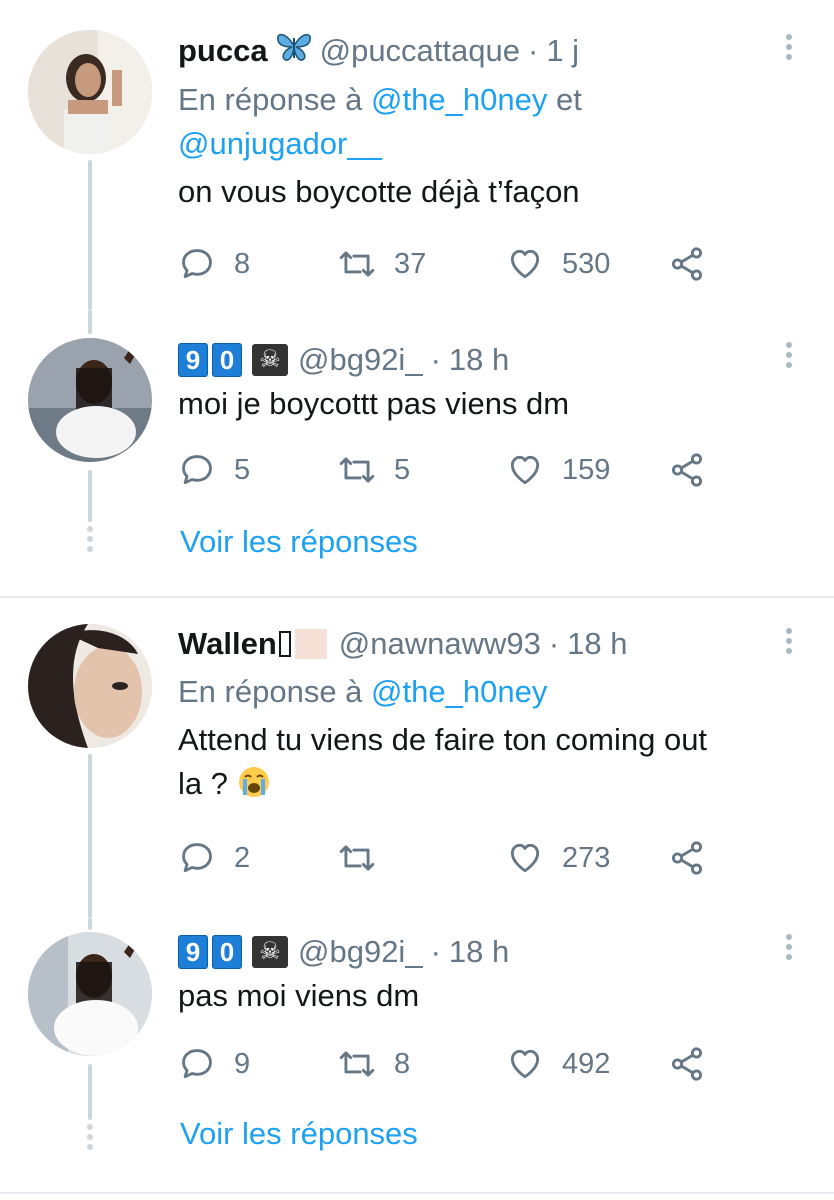 This screenshot has width=834, height=1200. Describe the element at coordinates (90, 1139) in the screenshot. I see `thread-dots` at that location.